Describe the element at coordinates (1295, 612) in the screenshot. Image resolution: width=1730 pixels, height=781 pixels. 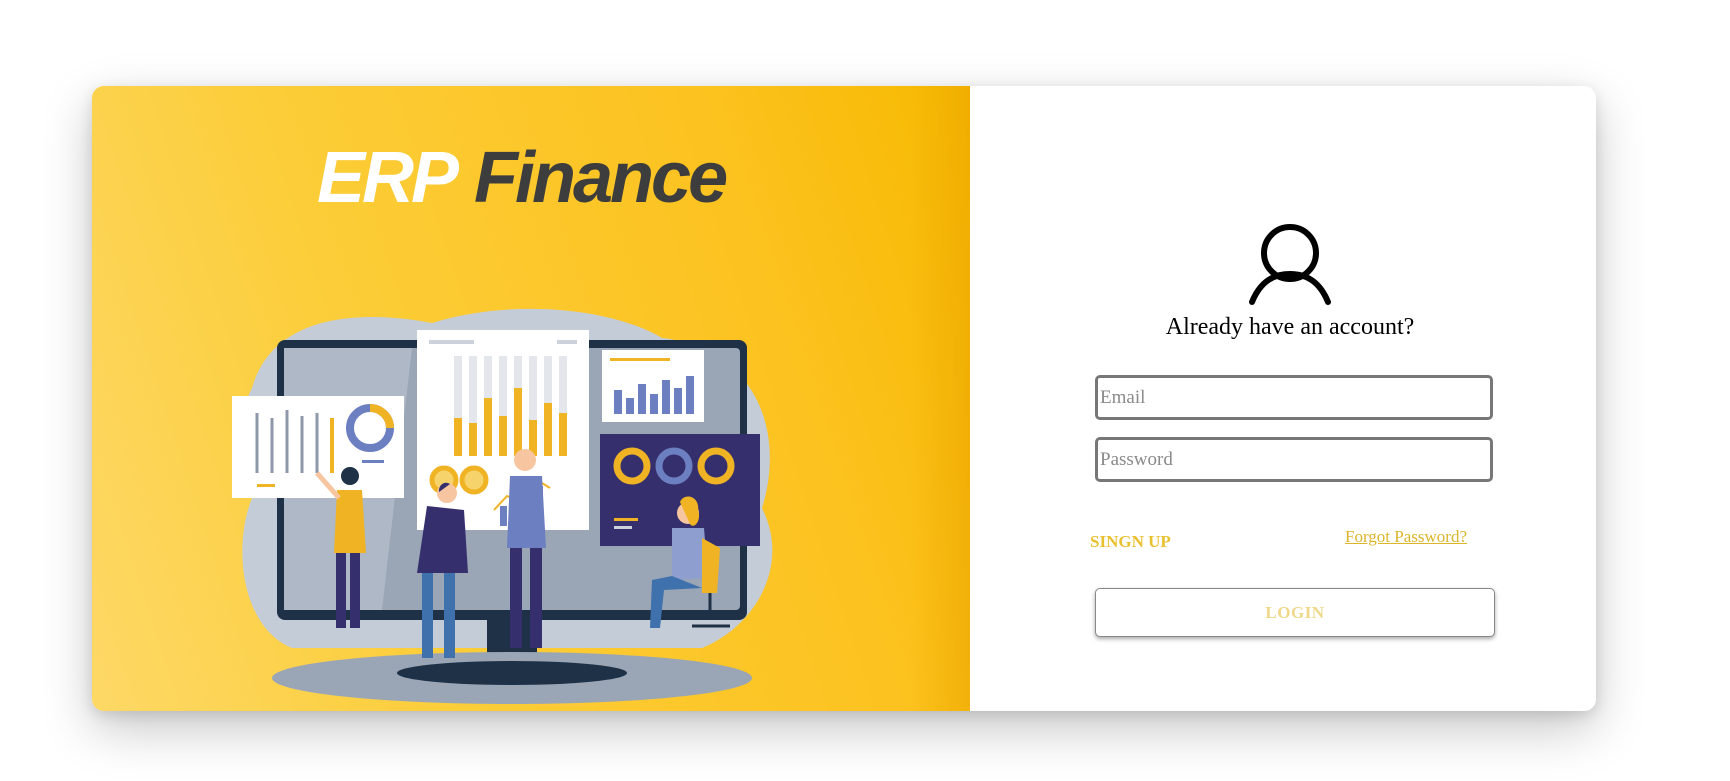
I see `login-button: LOGIN` at that location.